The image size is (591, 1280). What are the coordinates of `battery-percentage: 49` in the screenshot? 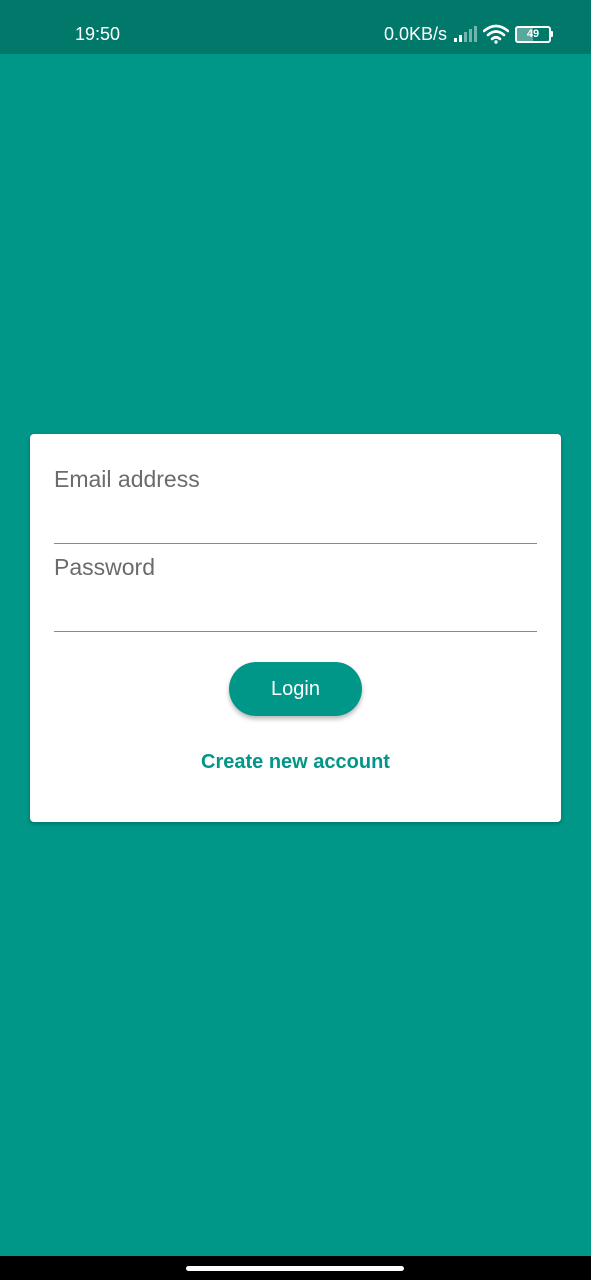 It's located at (533, 34).